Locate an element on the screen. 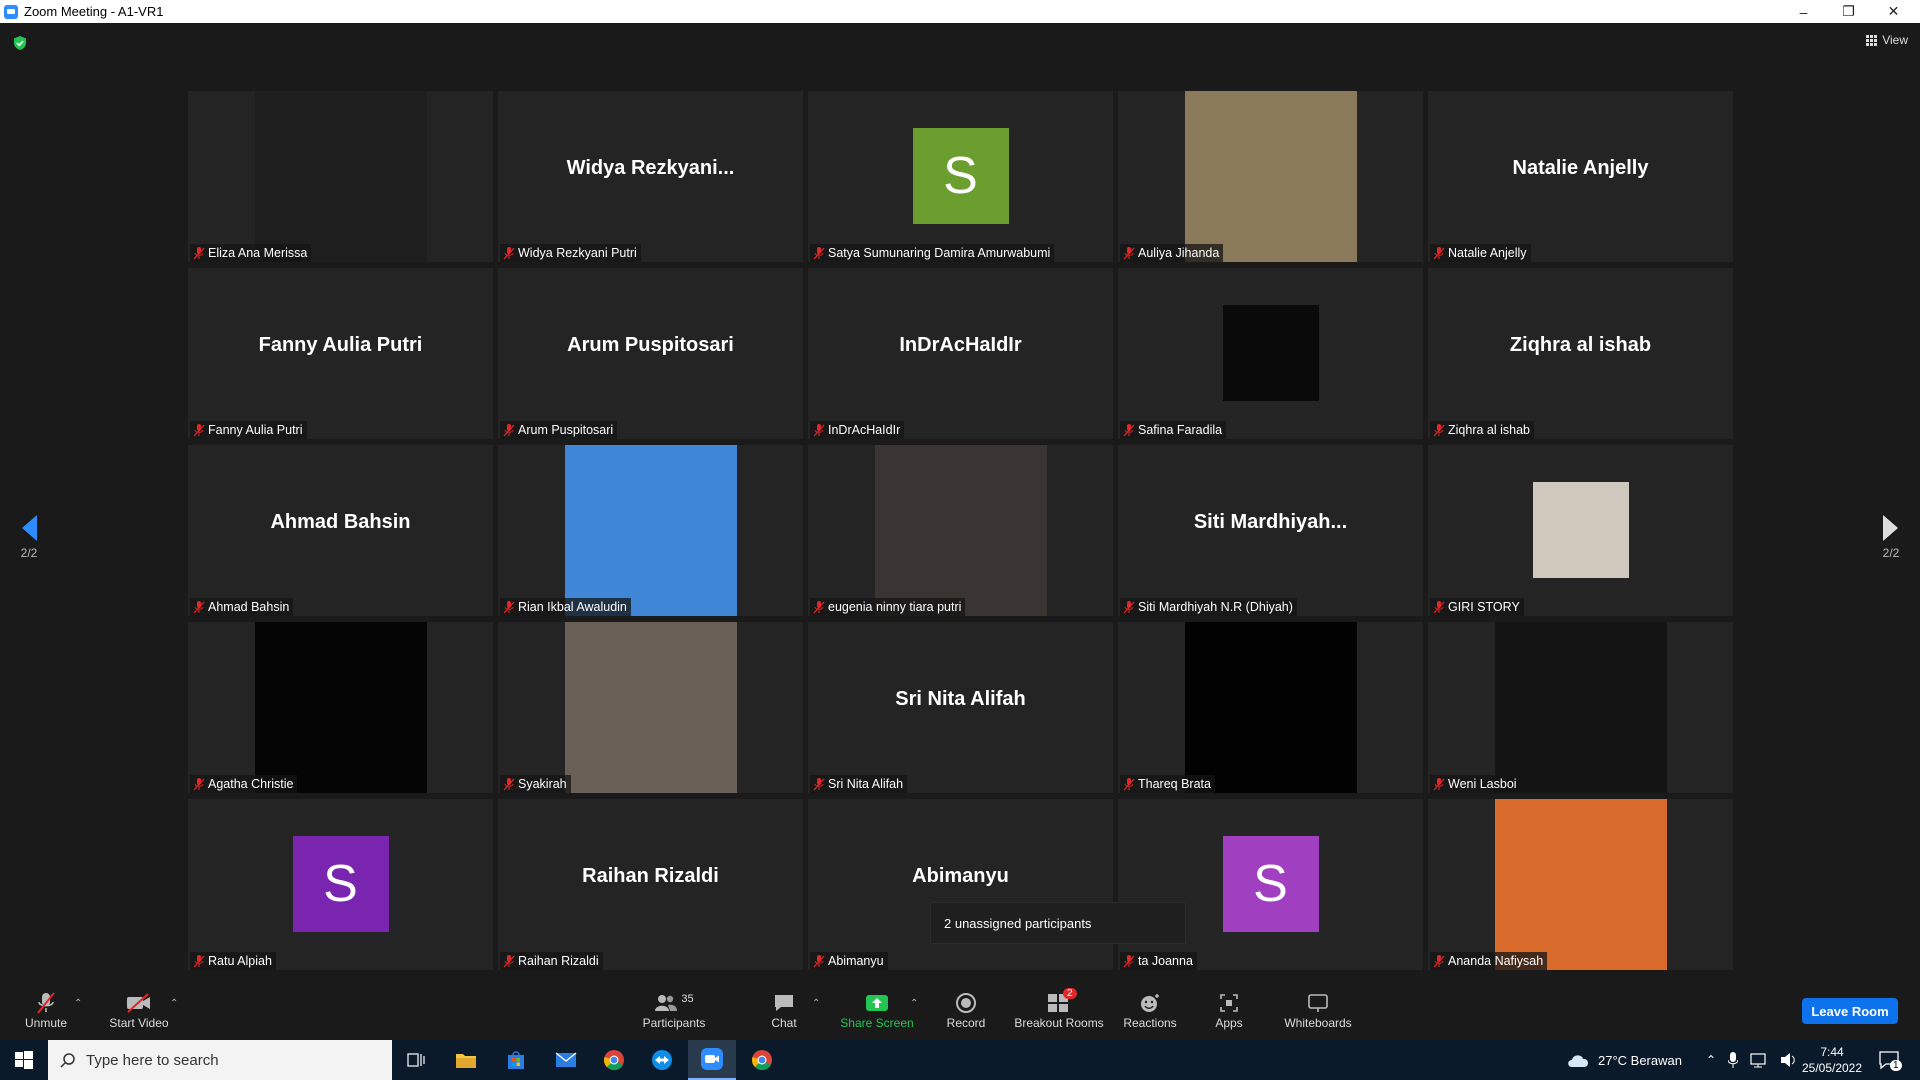 This screenshot has width=1920, height=1080. teamviewer-taskbar-icon is located at coordinates (662, 1060).